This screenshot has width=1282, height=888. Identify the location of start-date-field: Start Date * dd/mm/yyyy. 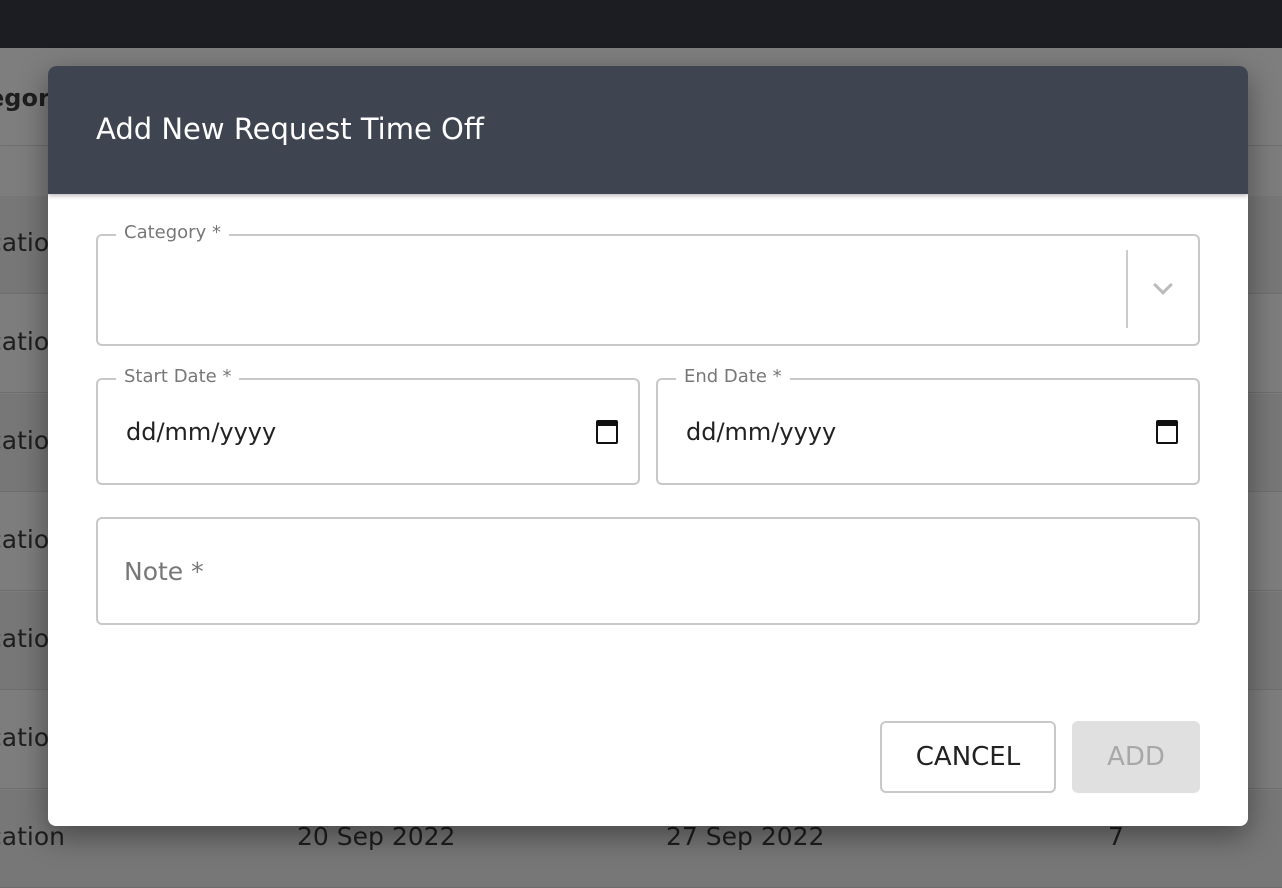
(368, 425).